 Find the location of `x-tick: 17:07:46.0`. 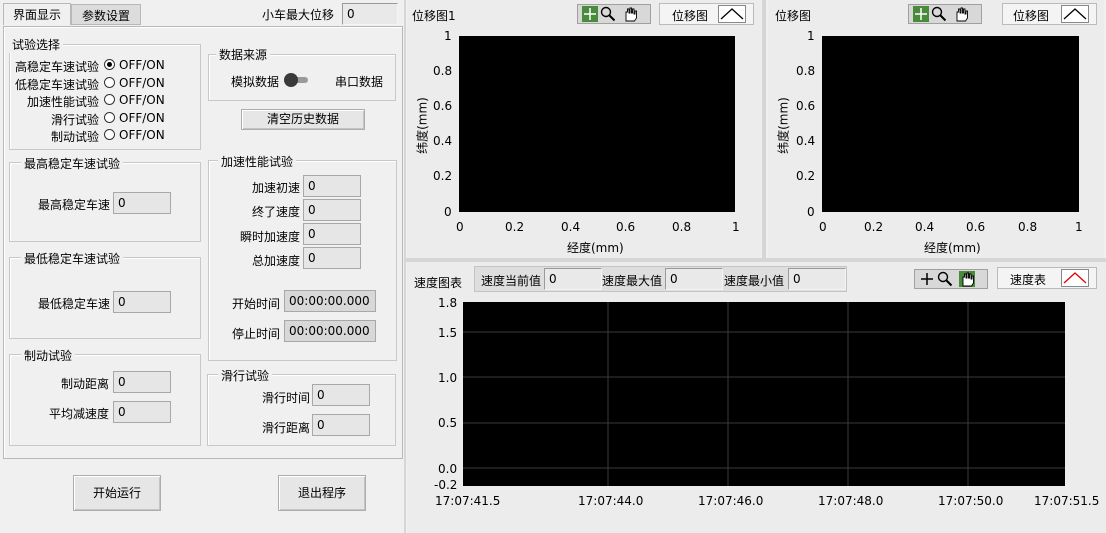

x-tick: 17:07:46.0 is located at coordinates (731, 501).